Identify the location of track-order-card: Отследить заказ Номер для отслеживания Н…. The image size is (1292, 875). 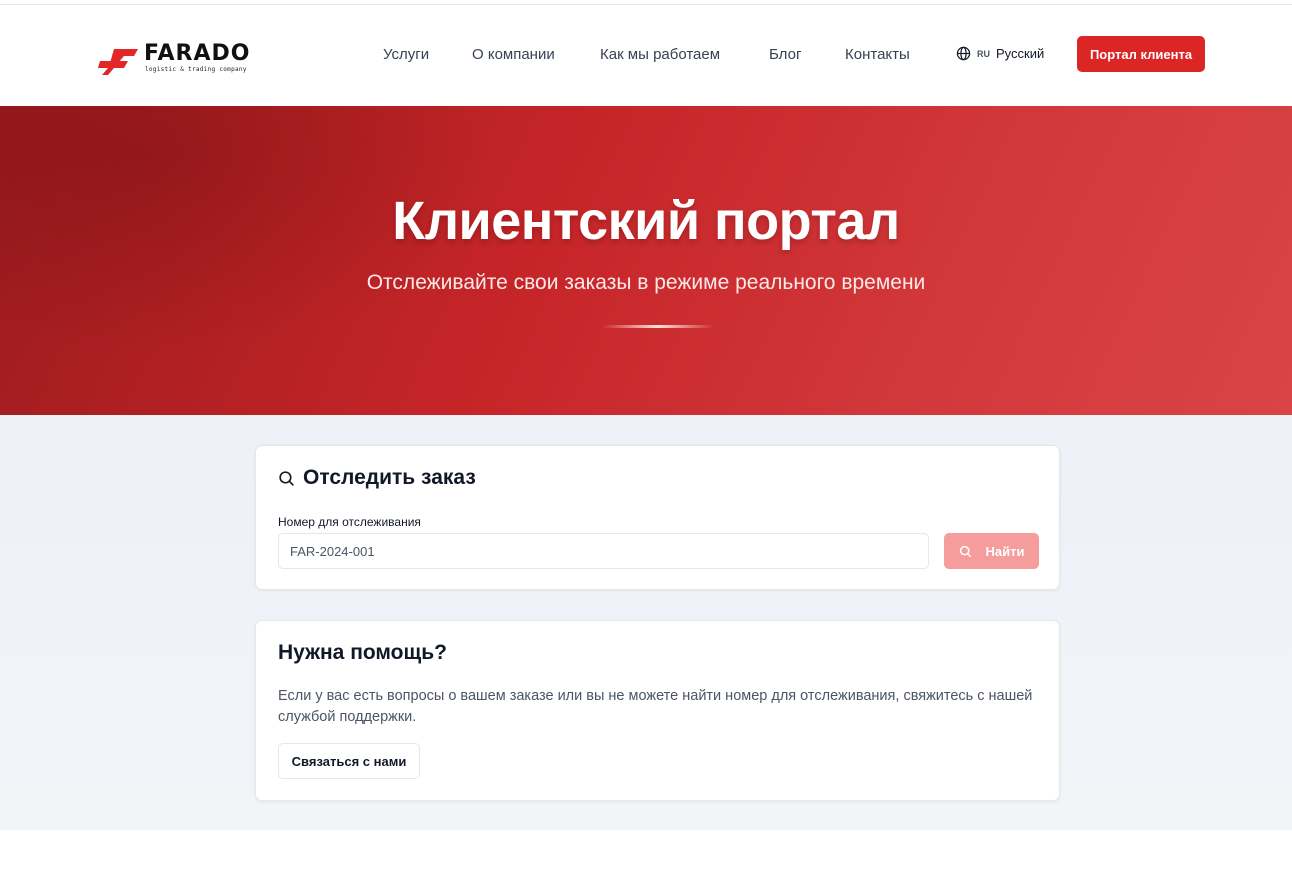
(657, 517).